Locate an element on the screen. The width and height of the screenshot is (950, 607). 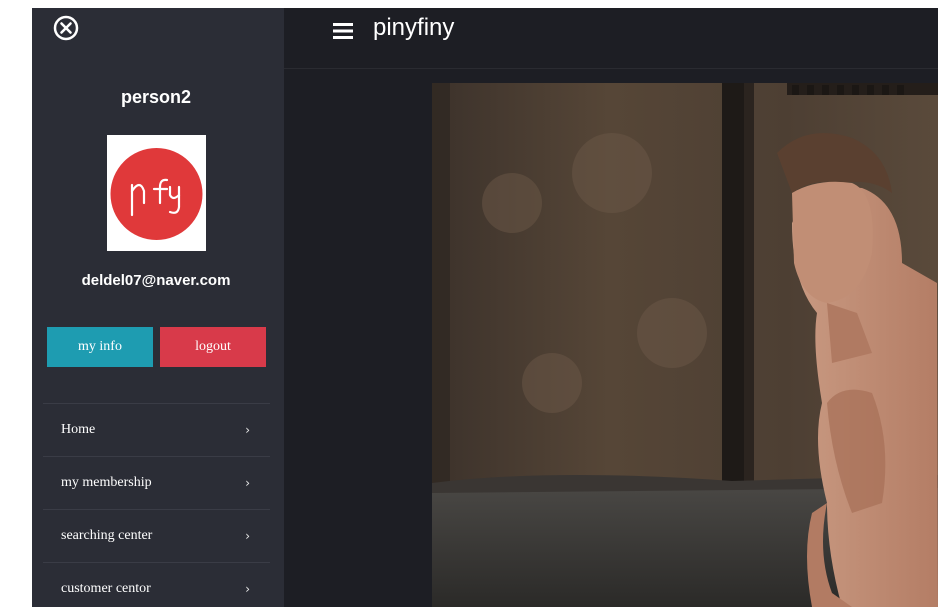
sidebar-item-searching-center: searching center › is located at coordinates (156, 535).